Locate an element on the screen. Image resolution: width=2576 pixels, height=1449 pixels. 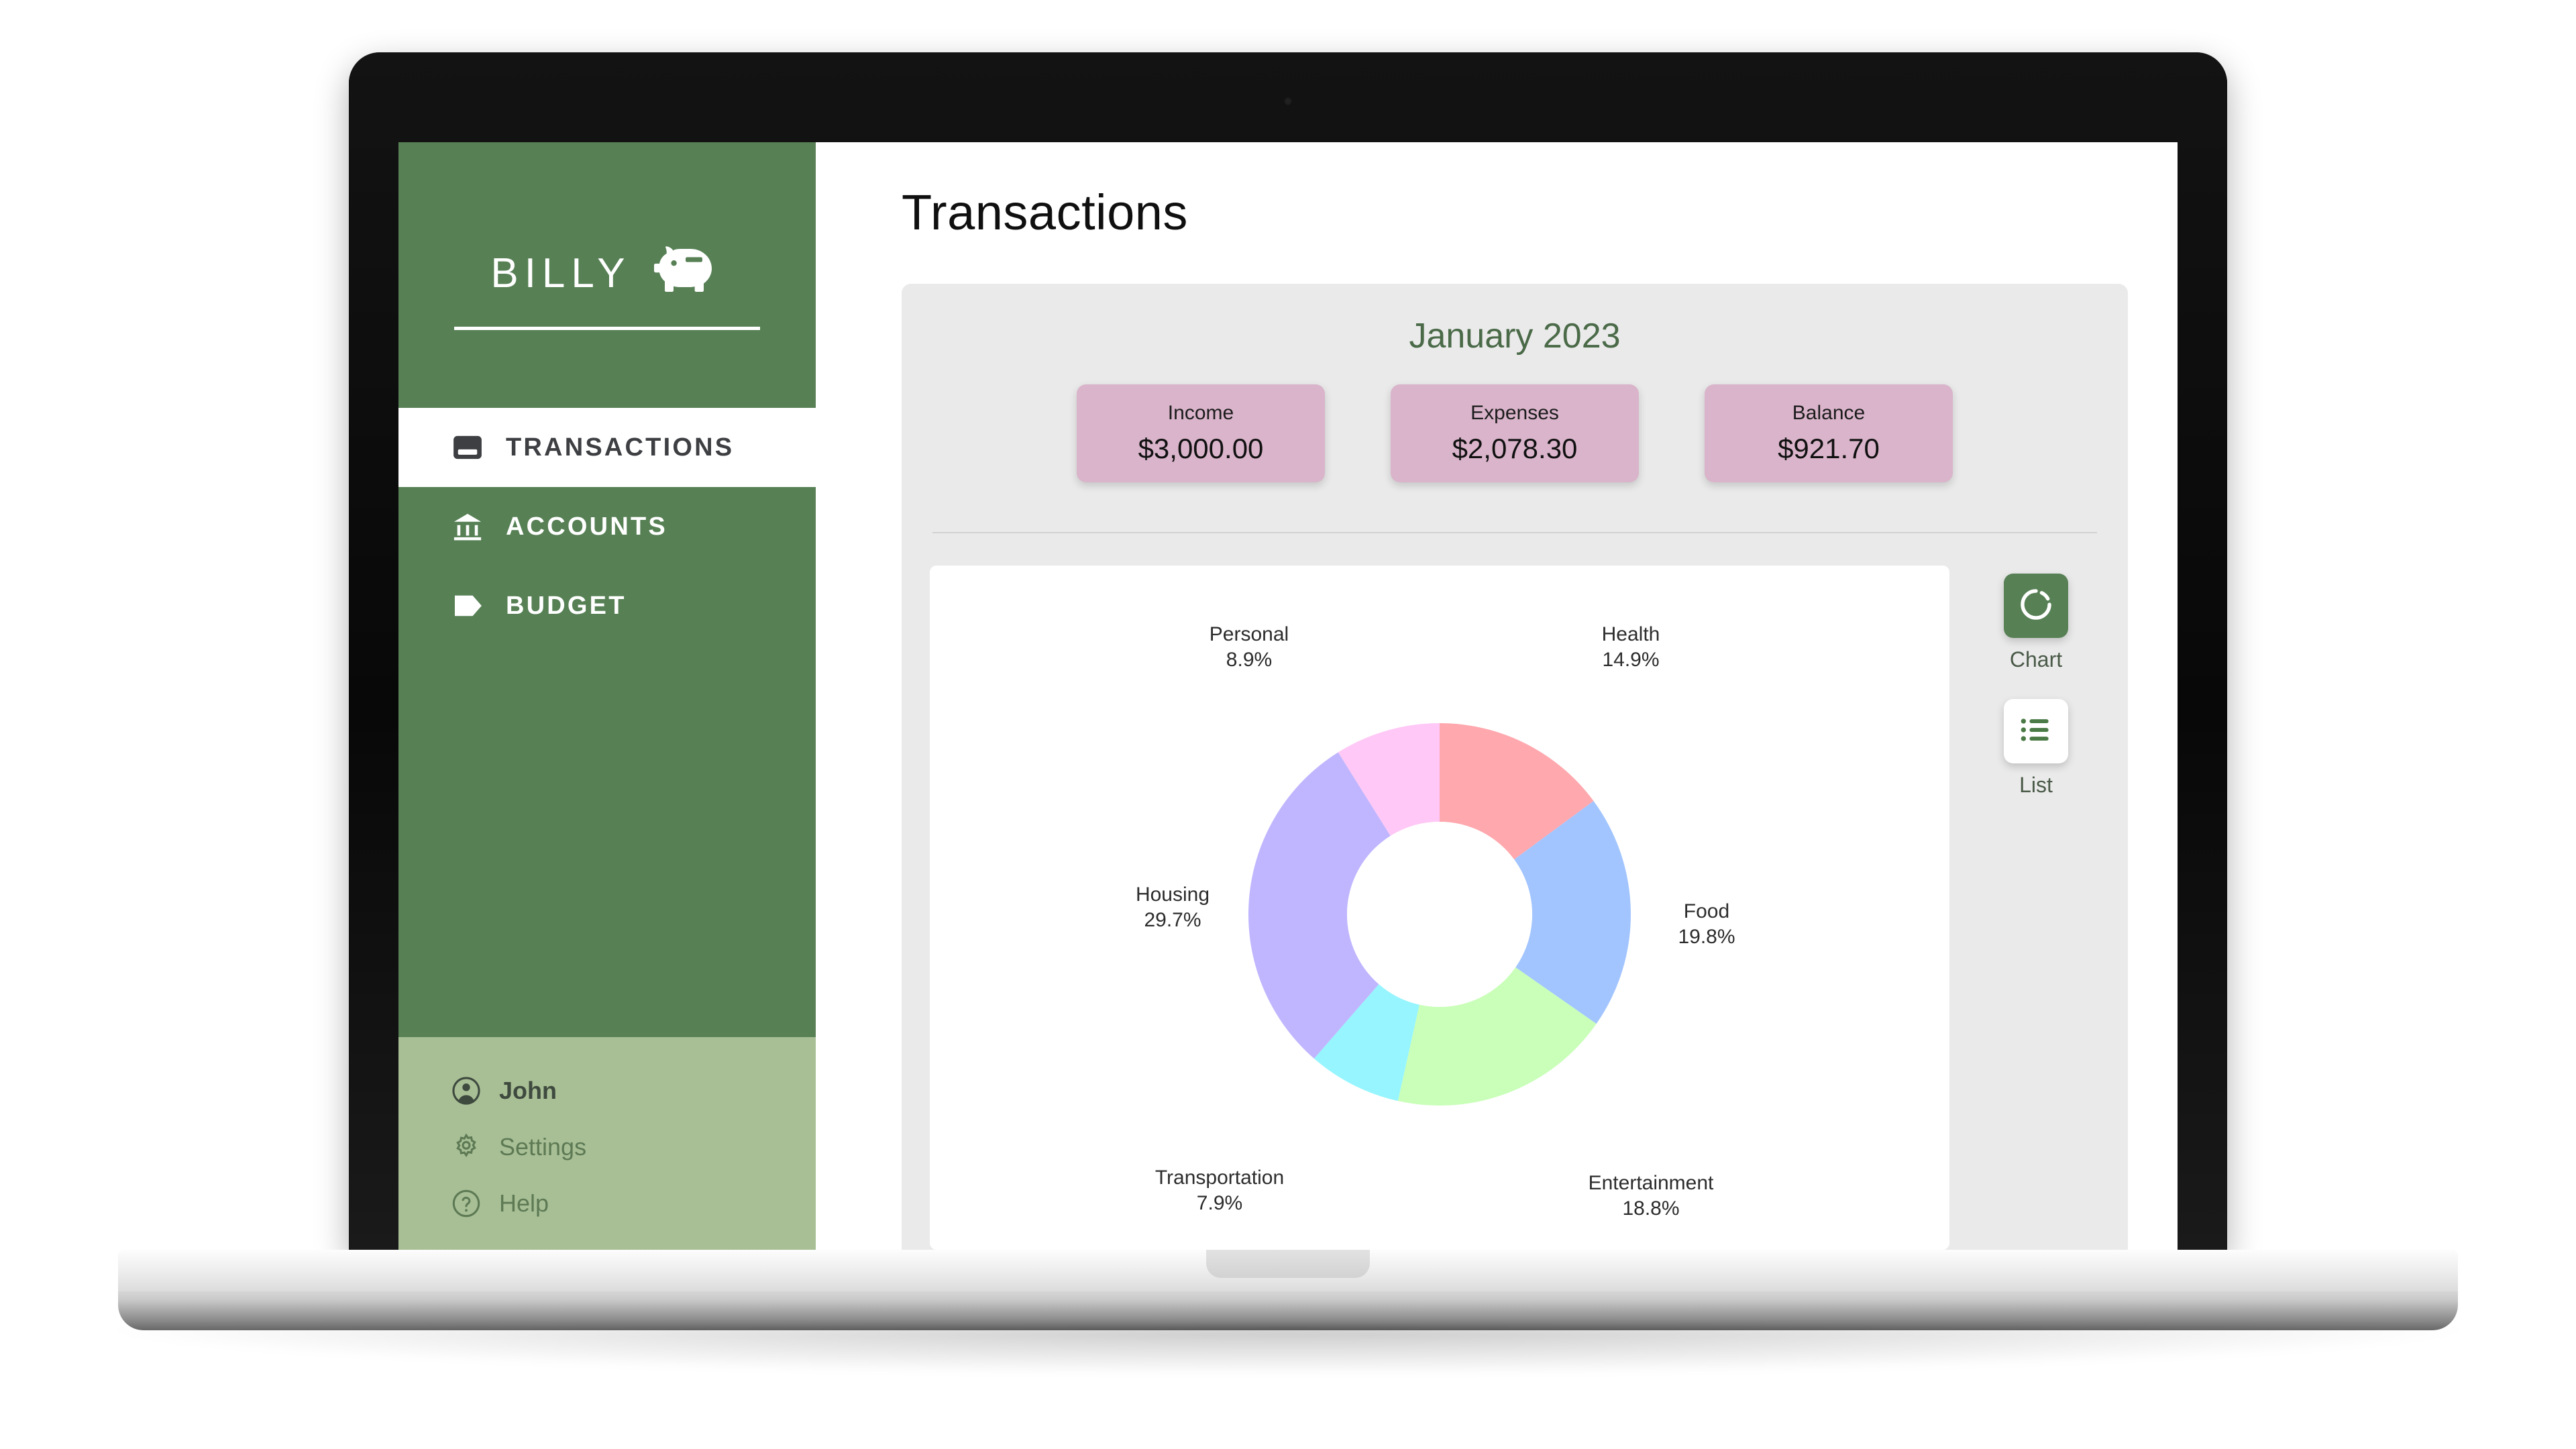
sidebar-item-transactions: TRANSACTIONS is located at coordinates (607, 447).